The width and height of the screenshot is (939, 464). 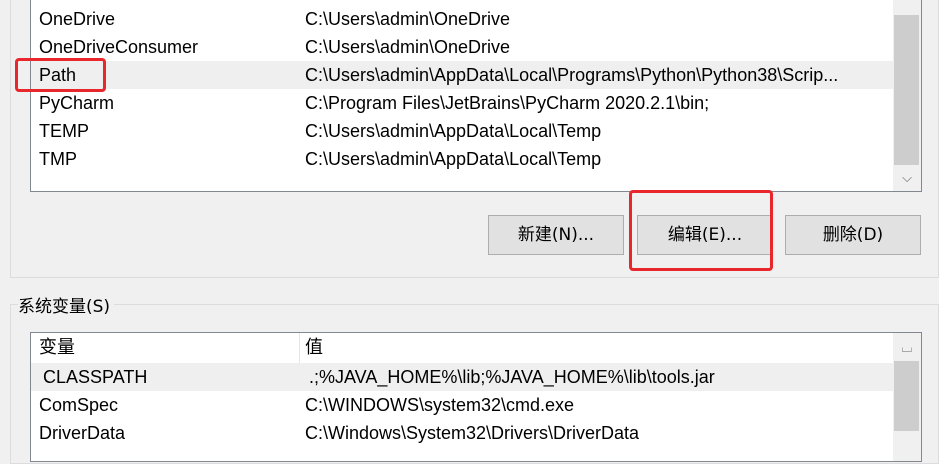 What do you see at coordinates (907, 348) in the screenshot?
I see `scroll-up-arrow-icon: ⌴` at bounding box center [907, 348].